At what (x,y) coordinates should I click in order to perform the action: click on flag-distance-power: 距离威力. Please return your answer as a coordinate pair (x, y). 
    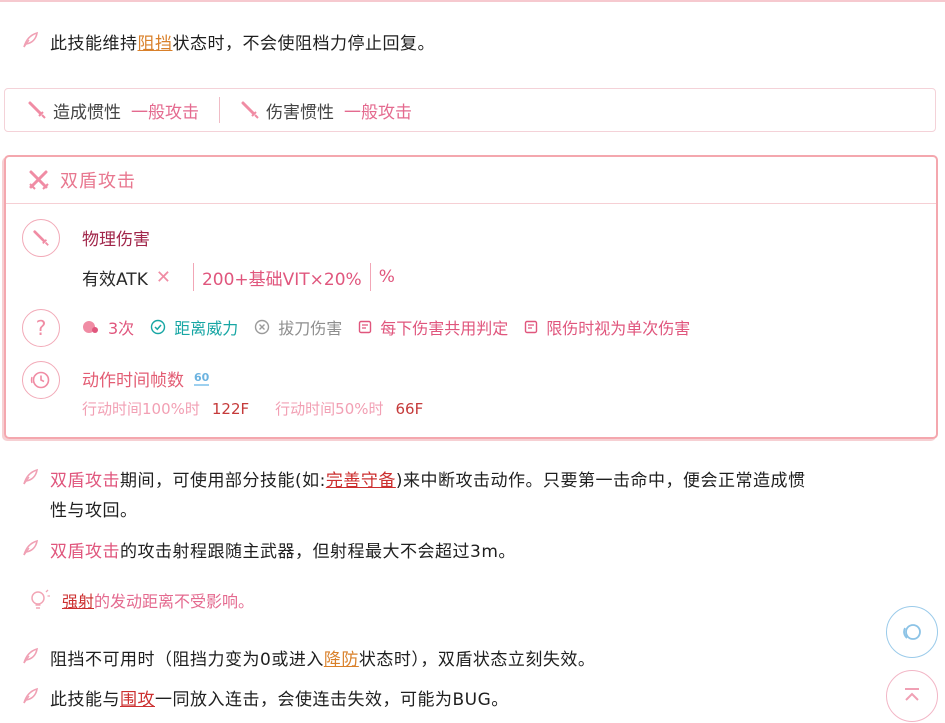
    Looking at the image, I should click on (194, 327).